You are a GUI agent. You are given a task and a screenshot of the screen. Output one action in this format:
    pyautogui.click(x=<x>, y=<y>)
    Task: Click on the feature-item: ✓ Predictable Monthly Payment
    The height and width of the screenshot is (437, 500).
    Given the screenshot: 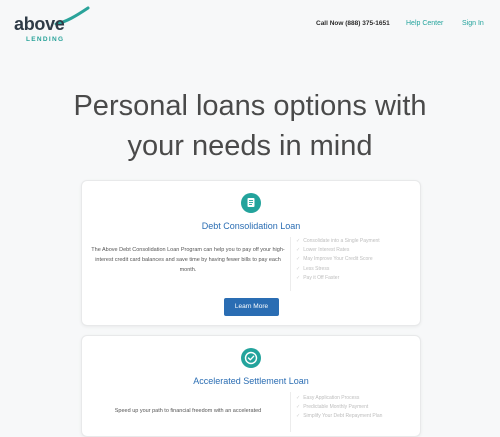 What is the action you would take?
    pyautogui.click(x=332, y=407)
    